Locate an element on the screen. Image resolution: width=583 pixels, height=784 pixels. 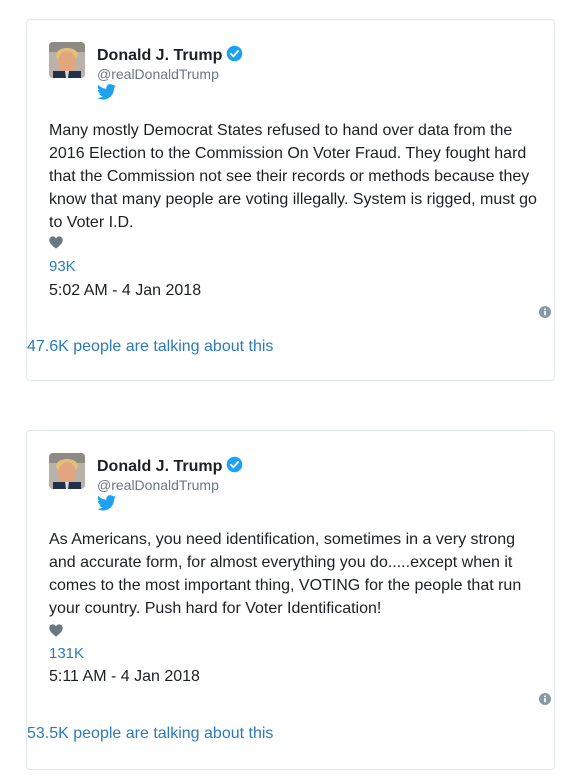
timestamp: 5:11 AM - 4 Jan 2018 is located at coordinates (124, 677).